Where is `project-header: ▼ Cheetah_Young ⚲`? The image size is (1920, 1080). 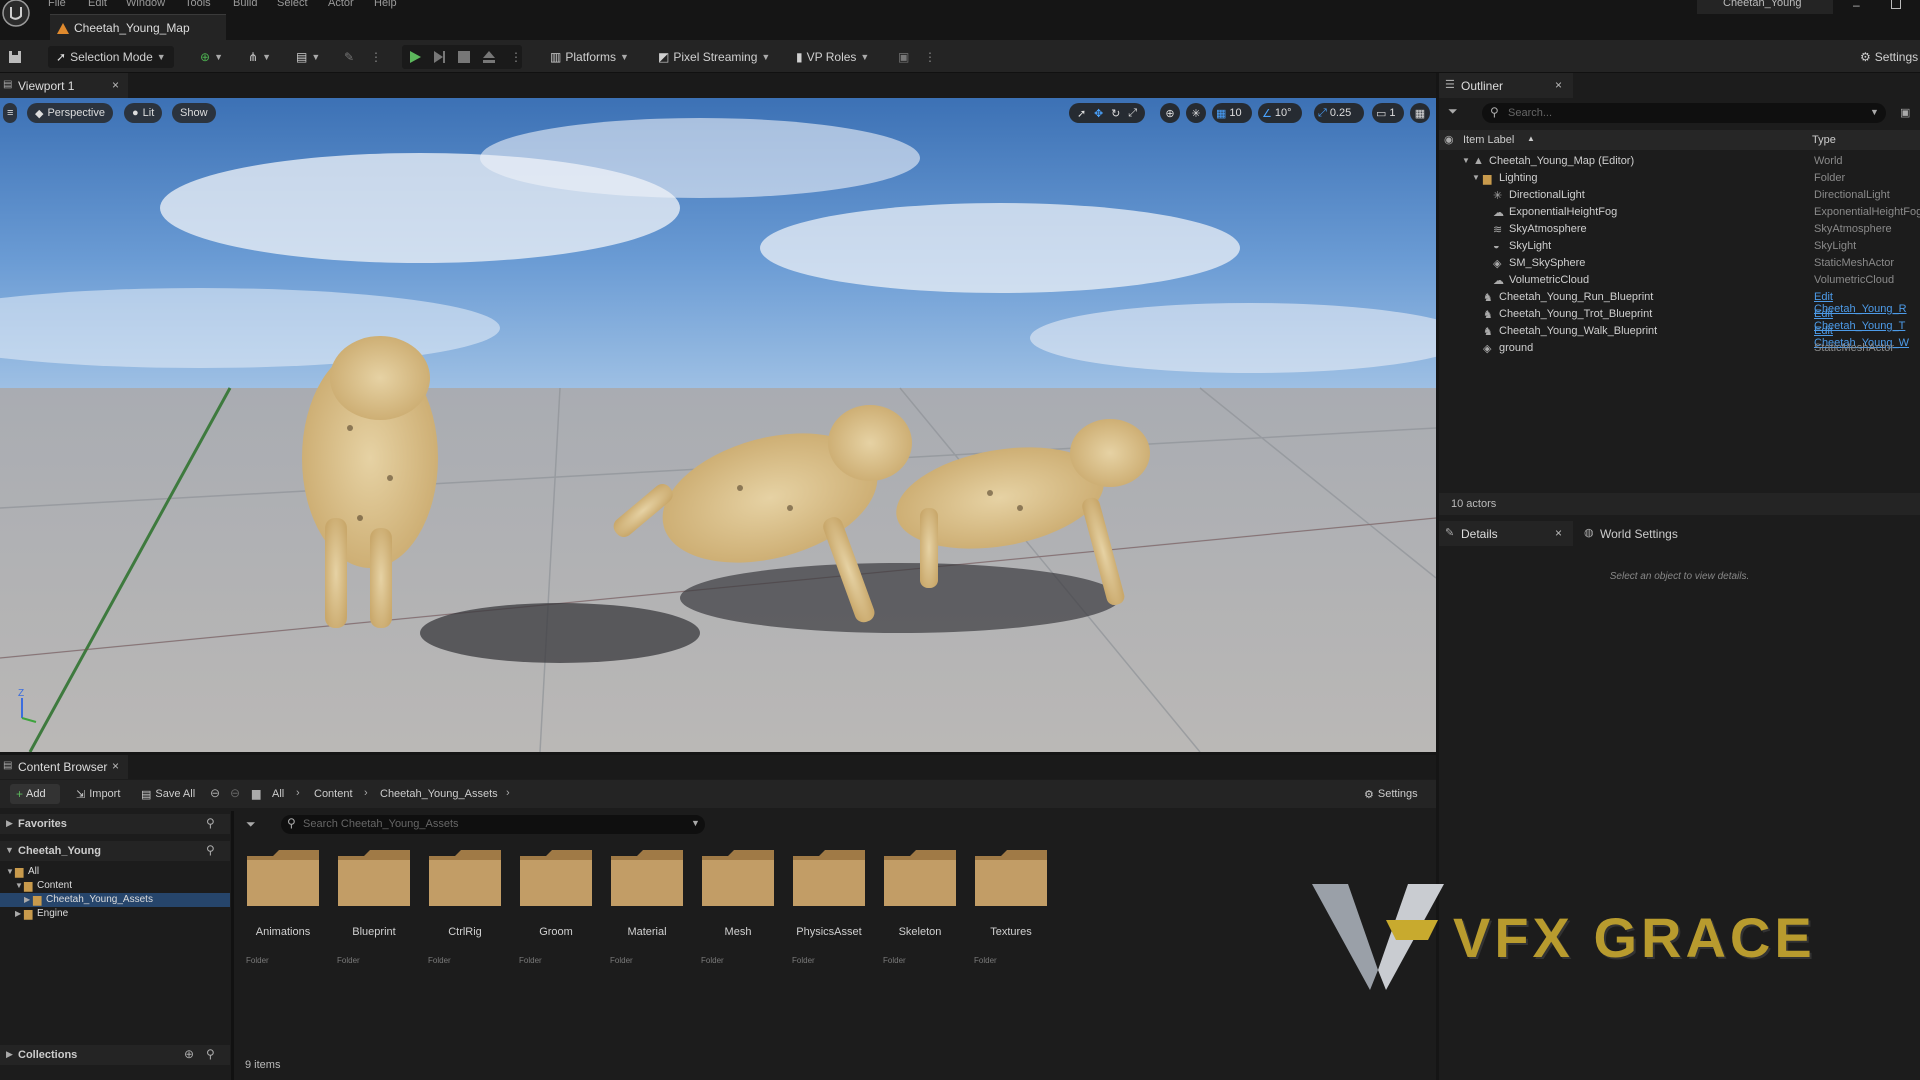 project-header: ▼ Cheetah_Young ⚲ is located at coordinates (115, 851).